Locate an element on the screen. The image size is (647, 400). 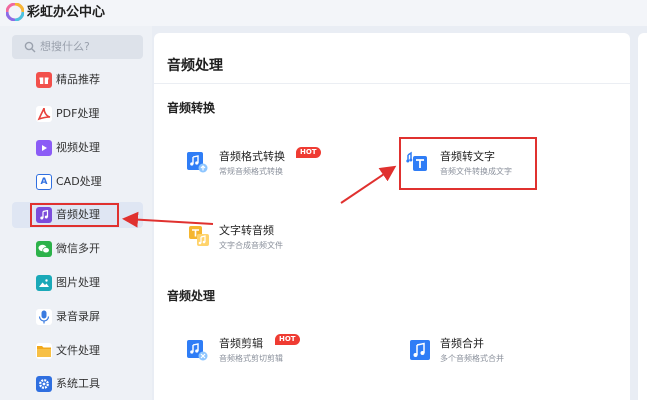
video-icon is located at coordinates (44, 148).